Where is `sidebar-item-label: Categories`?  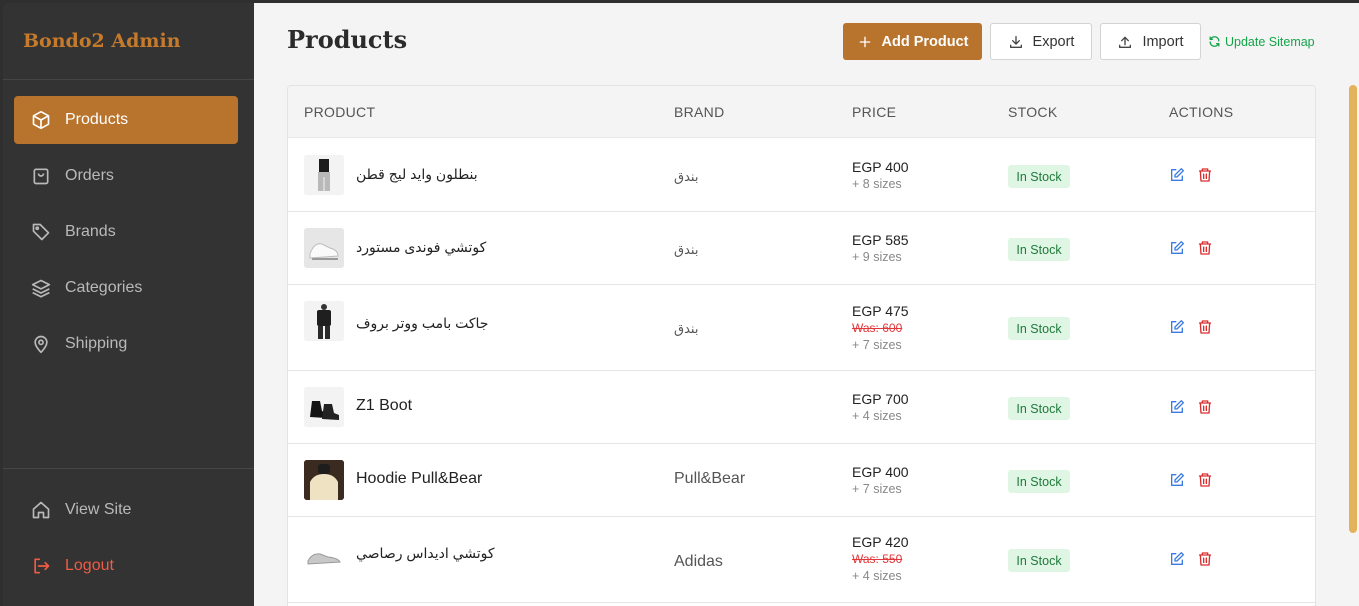 sidebar-item-label: Categories is located at coordinates (104, 287).